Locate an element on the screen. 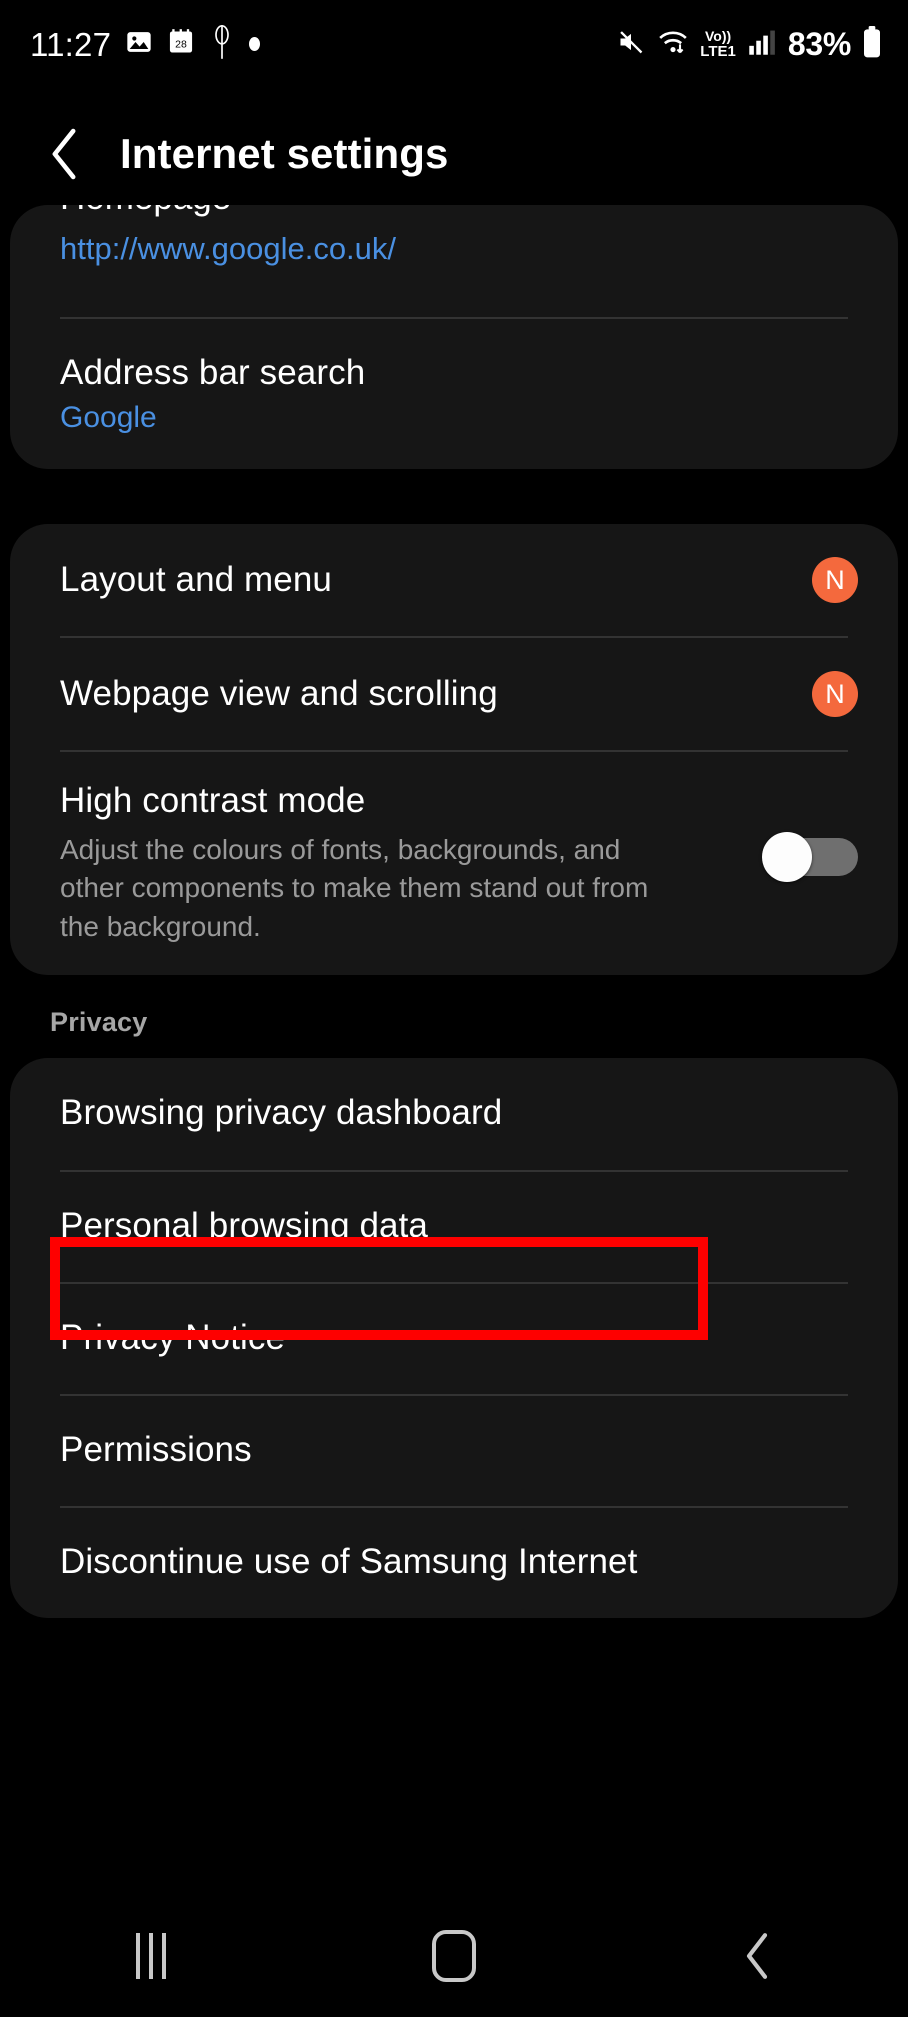 The image size is (908, 2017). home-icon is located at coordinates (453, 1956).